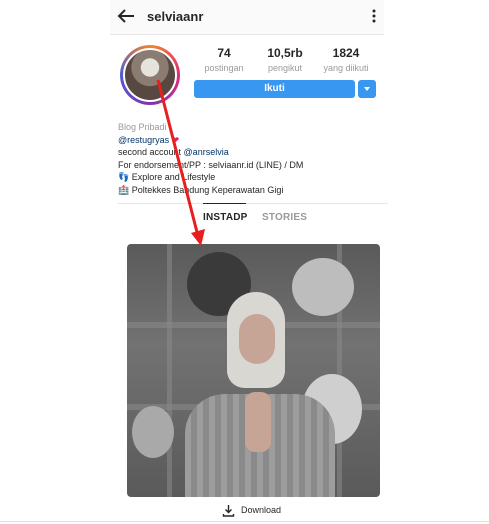  I want to click on stat-posts-label: postingan, so click(224, 68).